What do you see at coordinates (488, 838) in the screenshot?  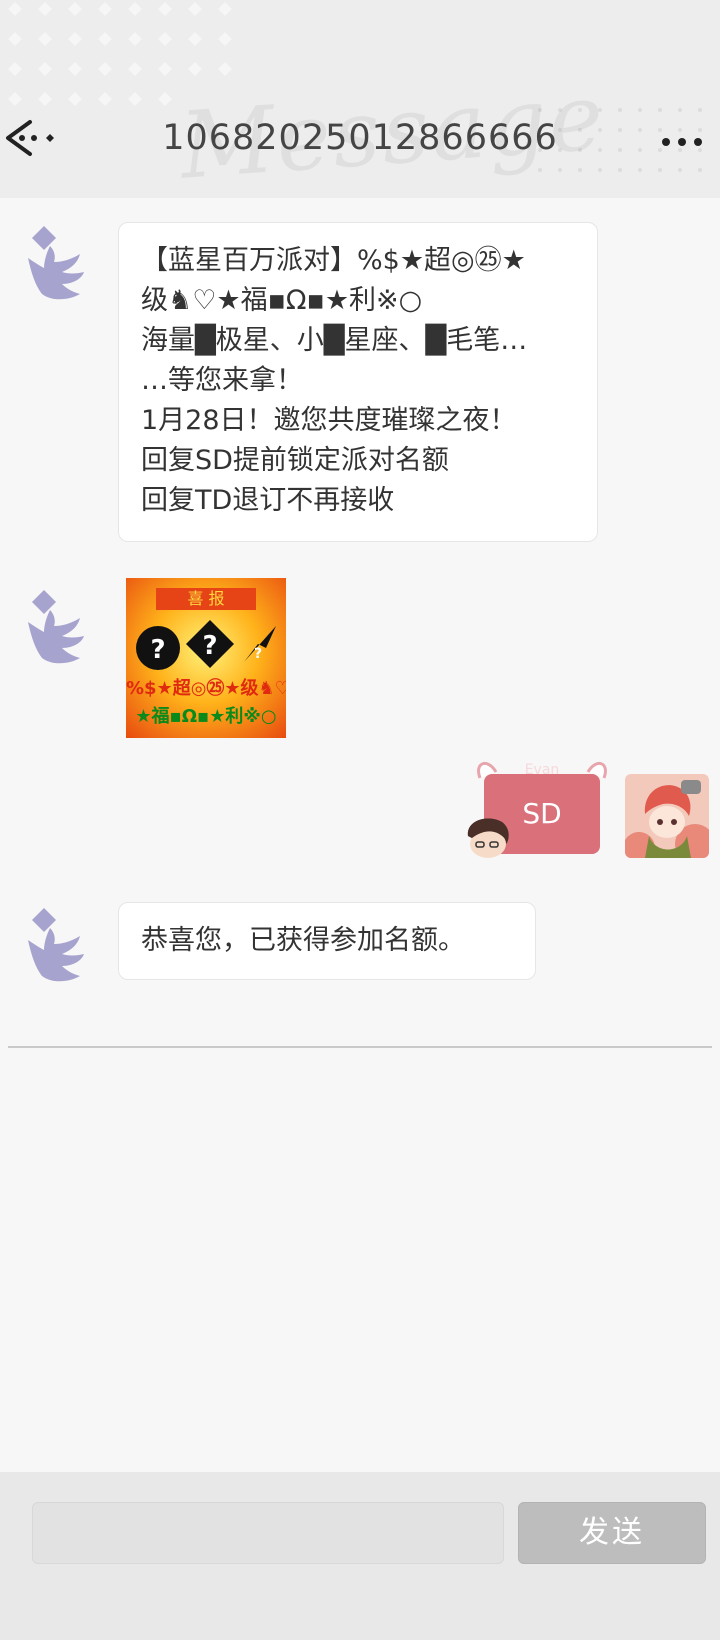 I see `cartoon-face-icon` at bounding box center [488, 838].